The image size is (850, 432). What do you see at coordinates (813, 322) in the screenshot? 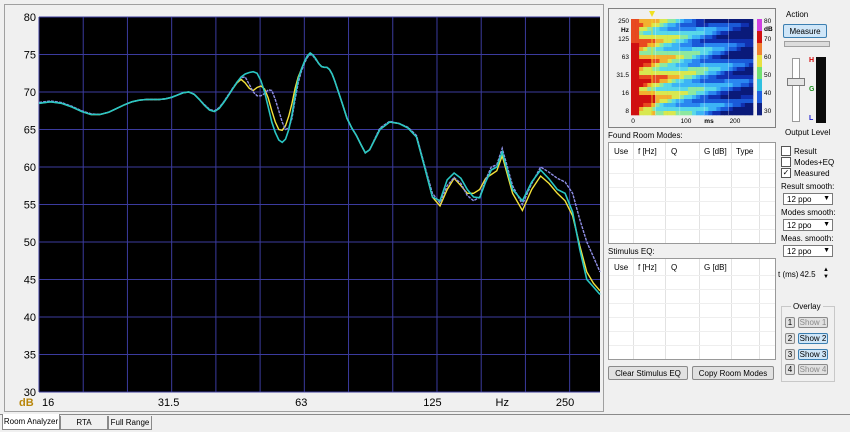
I see `overlay-show-1-button: Show 1` at bounding box center [813, 322].